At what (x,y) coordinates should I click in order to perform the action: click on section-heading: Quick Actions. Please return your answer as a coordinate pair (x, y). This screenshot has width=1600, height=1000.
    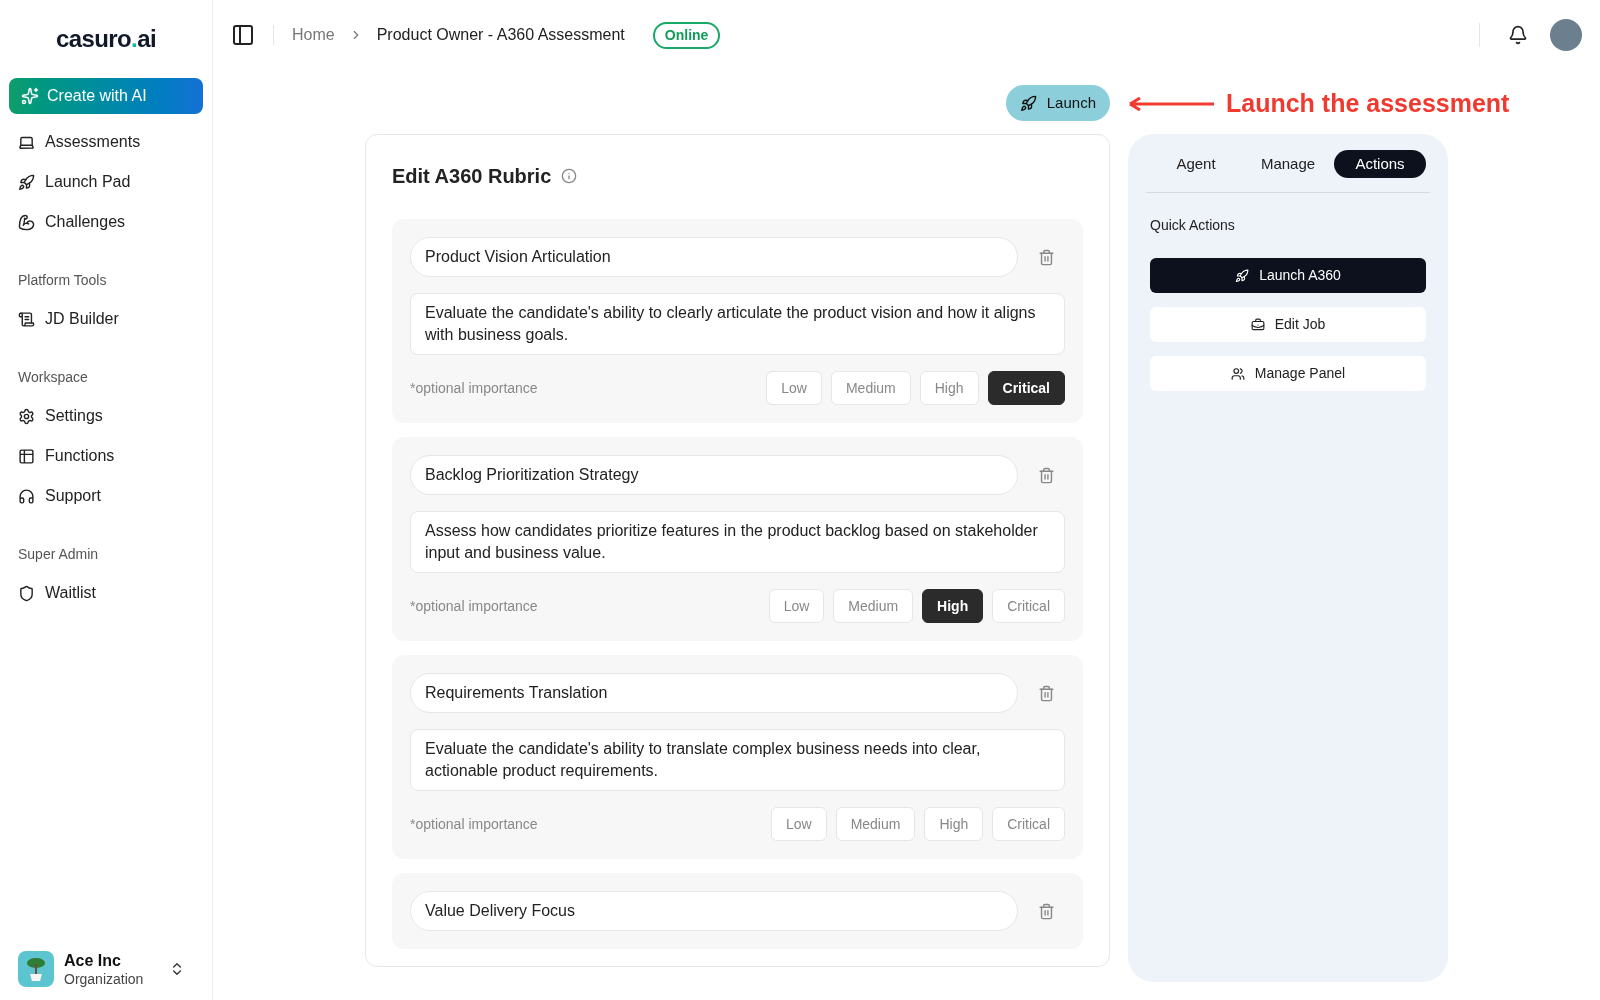
    Looking at the image, I should click on (1193, 225).